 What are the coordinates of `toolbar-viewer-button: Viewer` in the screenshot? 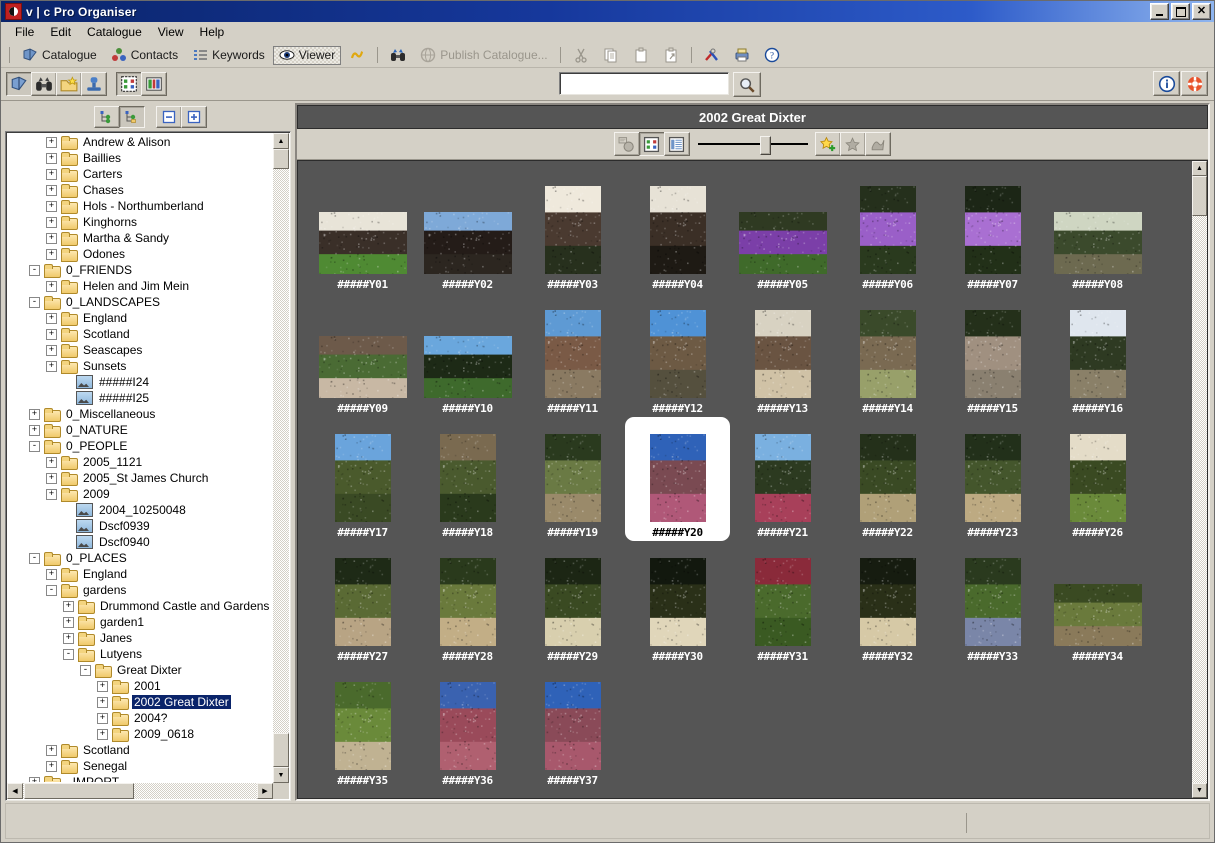 It's located at (307, 55).